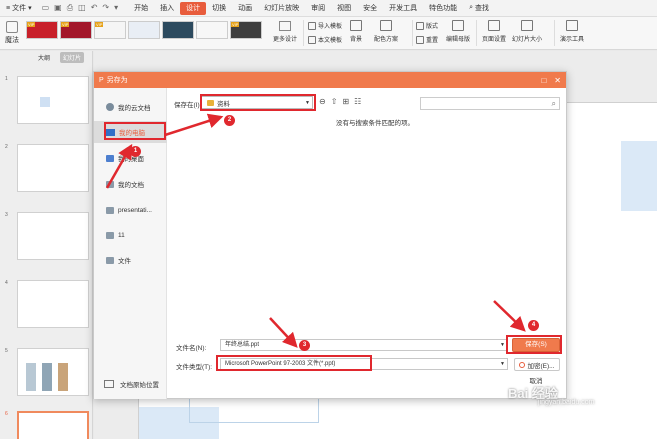  What do you see at coordinates (229, 120) in the screenshot?
I see `step-badge: 2` at bounding box center [229, 120].